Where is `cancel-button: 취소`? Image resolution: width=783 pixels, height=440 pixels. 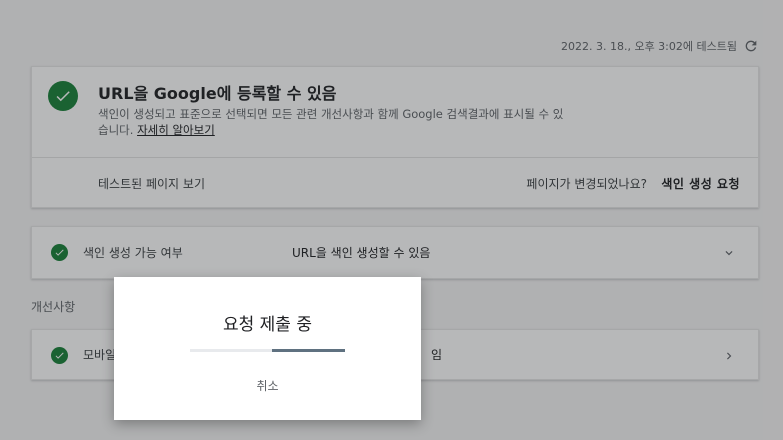 cancel-button: 취소 is located at coordinates (267, 385).